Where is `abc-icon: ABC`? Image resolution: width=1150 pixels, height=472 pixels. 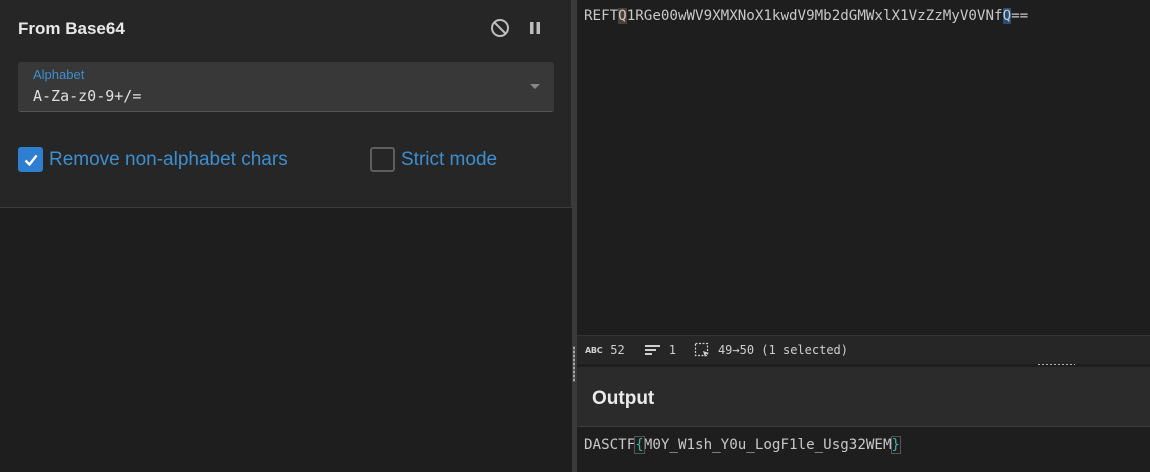 abc-icon: ABC is located at coordinates (594, 350).